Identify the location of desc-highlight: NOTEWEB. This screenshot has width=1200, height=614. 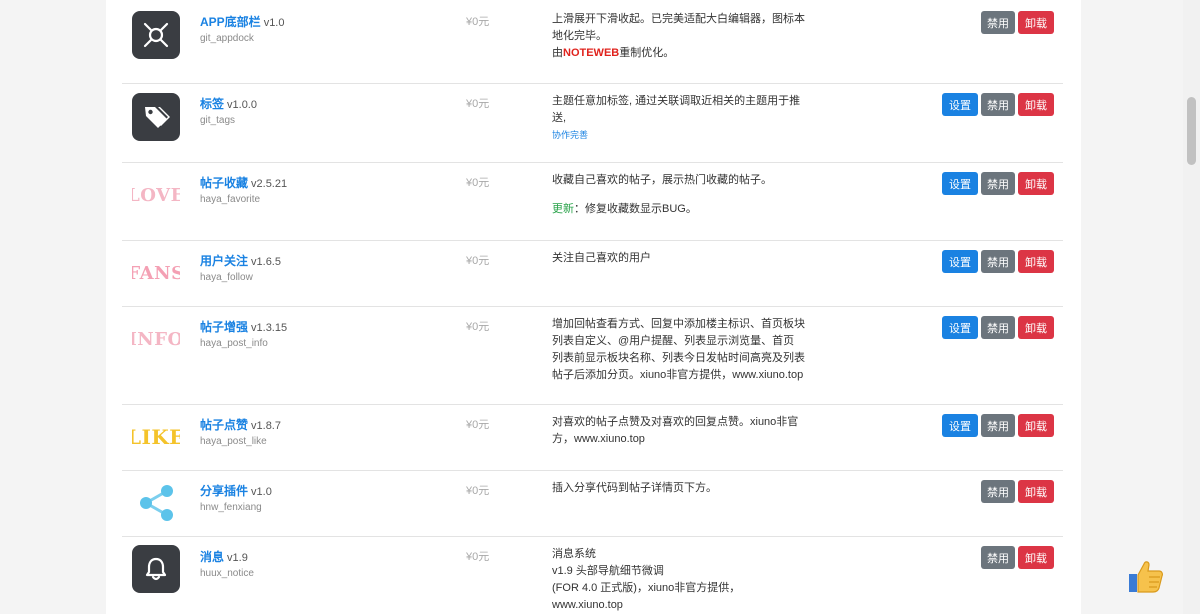
(591, 53).